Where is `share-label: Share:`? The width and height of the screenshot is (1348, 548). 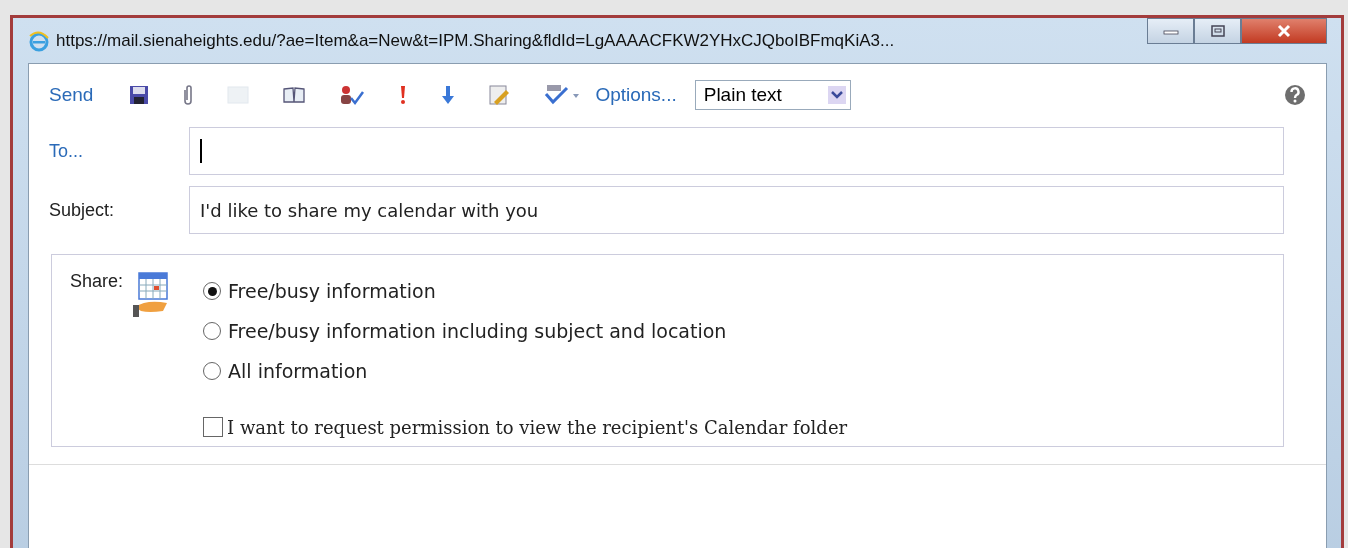
share-label: Share: is located at coordinates (97, 281).